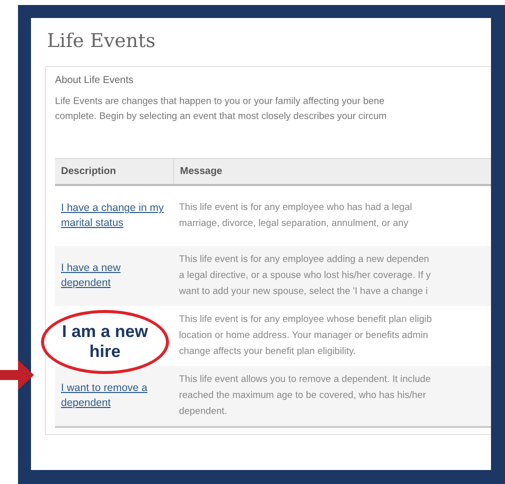  What do you see at coordinates (94, 80) in the screenshot?
I see `section-heading: About Life Events` at bounding box center [94, 80].